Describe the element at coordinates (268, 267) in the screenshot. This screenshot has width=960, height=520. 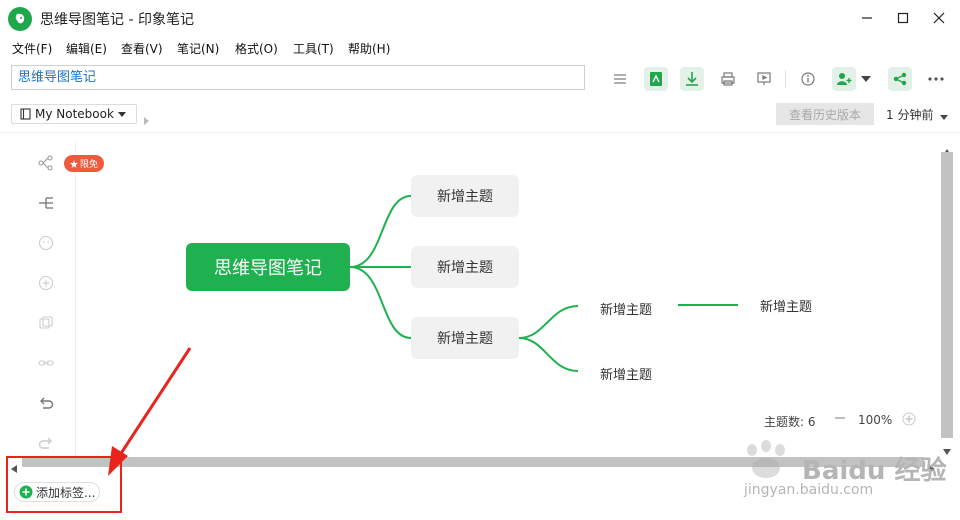
I see `mindmap-root-topic: 思维导图笔记` at that location.